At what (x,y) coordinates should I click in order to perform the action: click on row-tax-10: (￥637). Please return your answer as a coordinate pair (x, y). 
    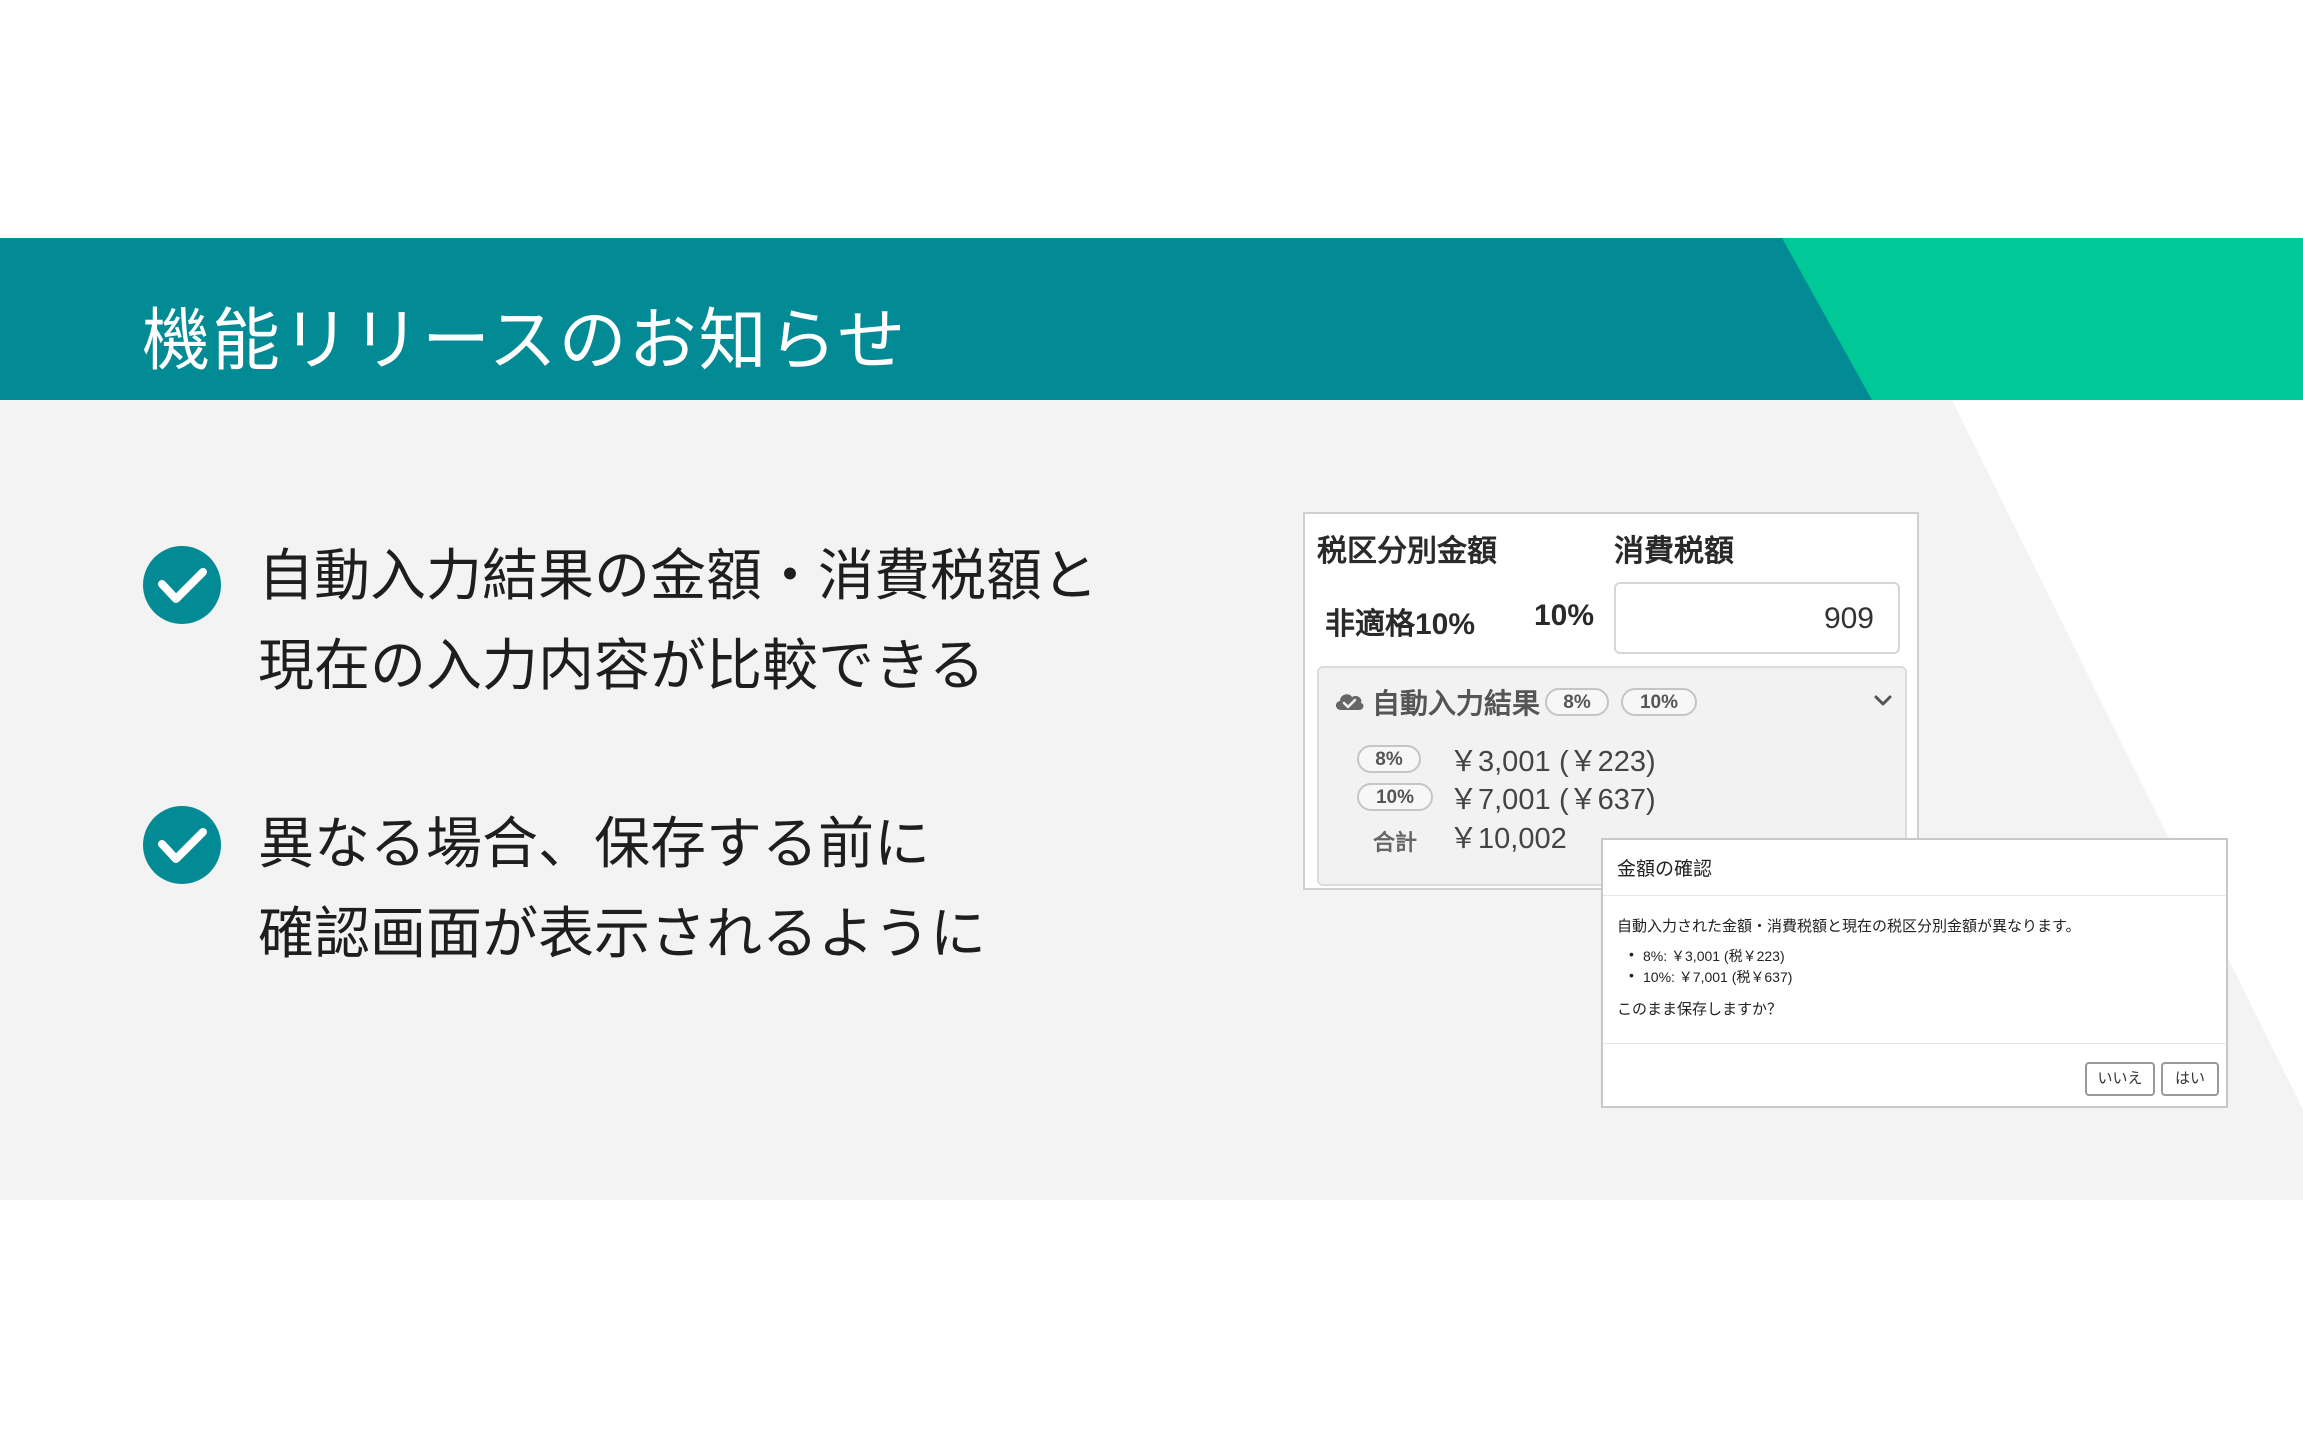
    Looking at the image, I should click on (1607, 800).